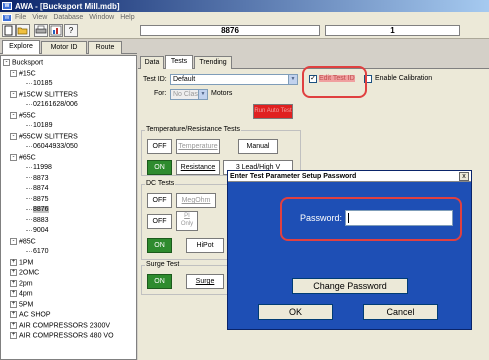  Describe the element at coordinates (400, 312) in the screenshot. I see `cancel-button: Cancel` at that location.